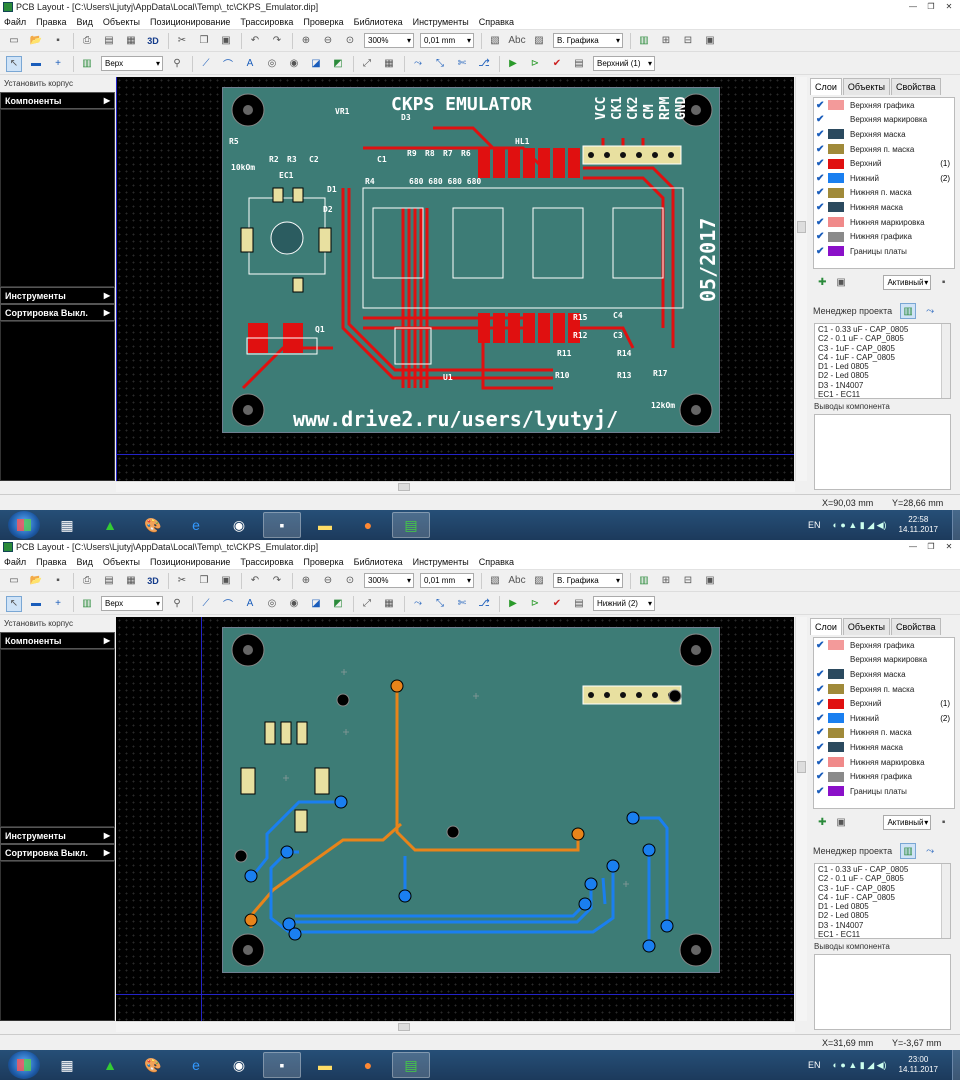 The height and width of the screenshot is (1080, 960). Describe the element at coordinates (884, 791) in the screenshot. I see `layer-row: ✔ Границы платы` at that location.